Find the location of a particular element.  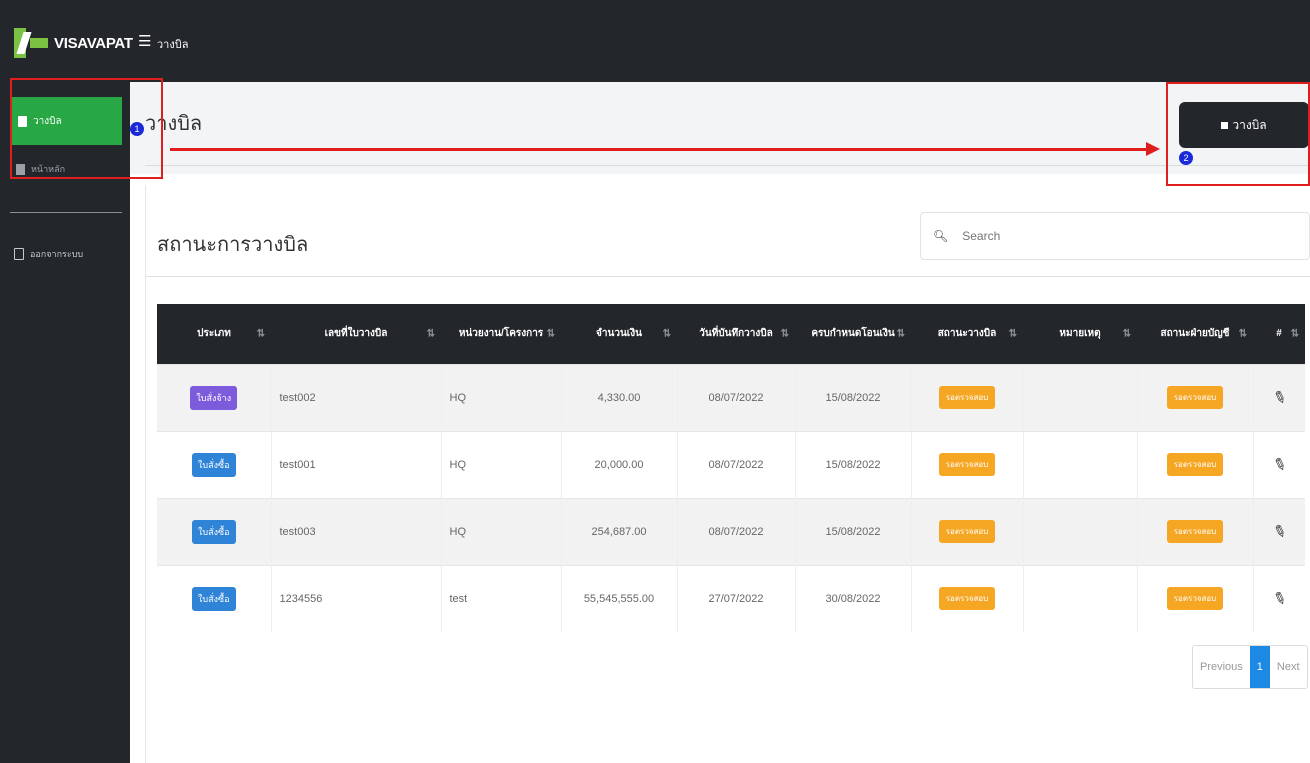

sidebar-item-logout: ออกจากระบบ is located at coordinates (48, 254).